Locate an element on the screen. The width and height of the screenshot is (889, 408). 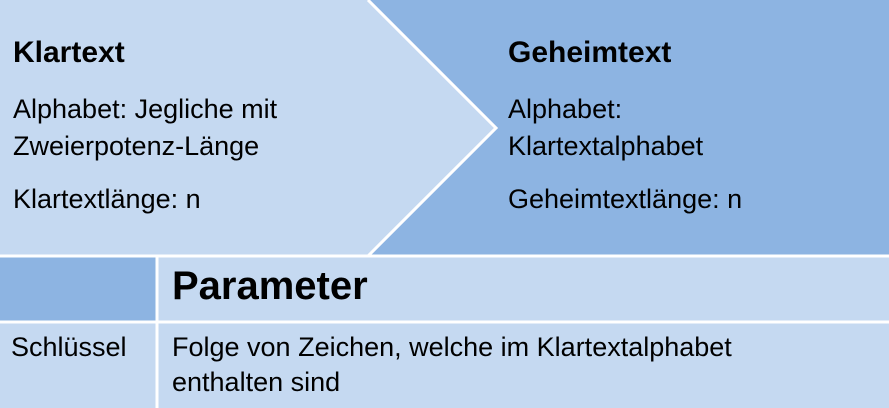
param-header-corner-cell is located at coordinates (78, 289).